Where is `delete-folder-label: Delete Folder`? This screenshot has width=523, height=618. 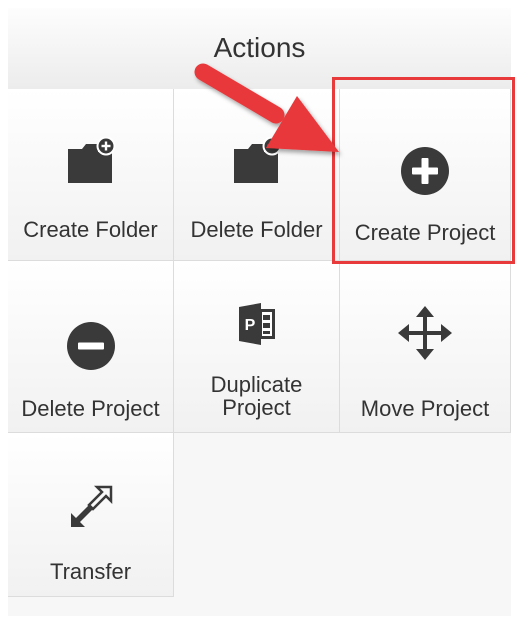 delete-folder-label: Delete Folder is located at coordinates (256, 229).